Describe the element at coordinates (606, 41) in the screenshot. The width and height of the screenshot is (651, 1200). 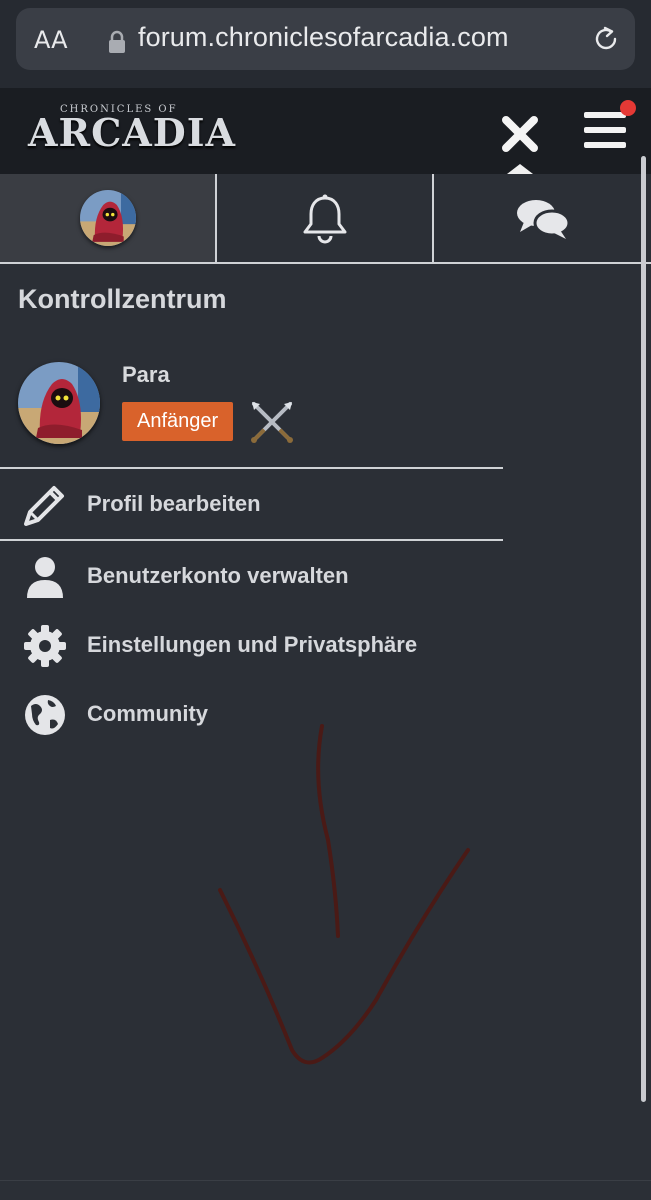
I see `reload-icon` at that location.